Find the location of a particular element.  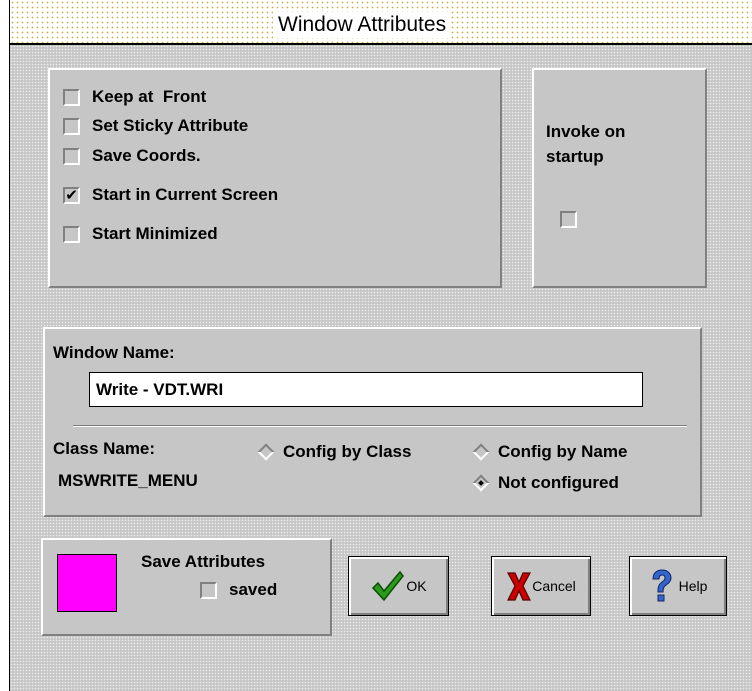

invoke-label-line1: Invoke on is located at coordinates (586, 131).